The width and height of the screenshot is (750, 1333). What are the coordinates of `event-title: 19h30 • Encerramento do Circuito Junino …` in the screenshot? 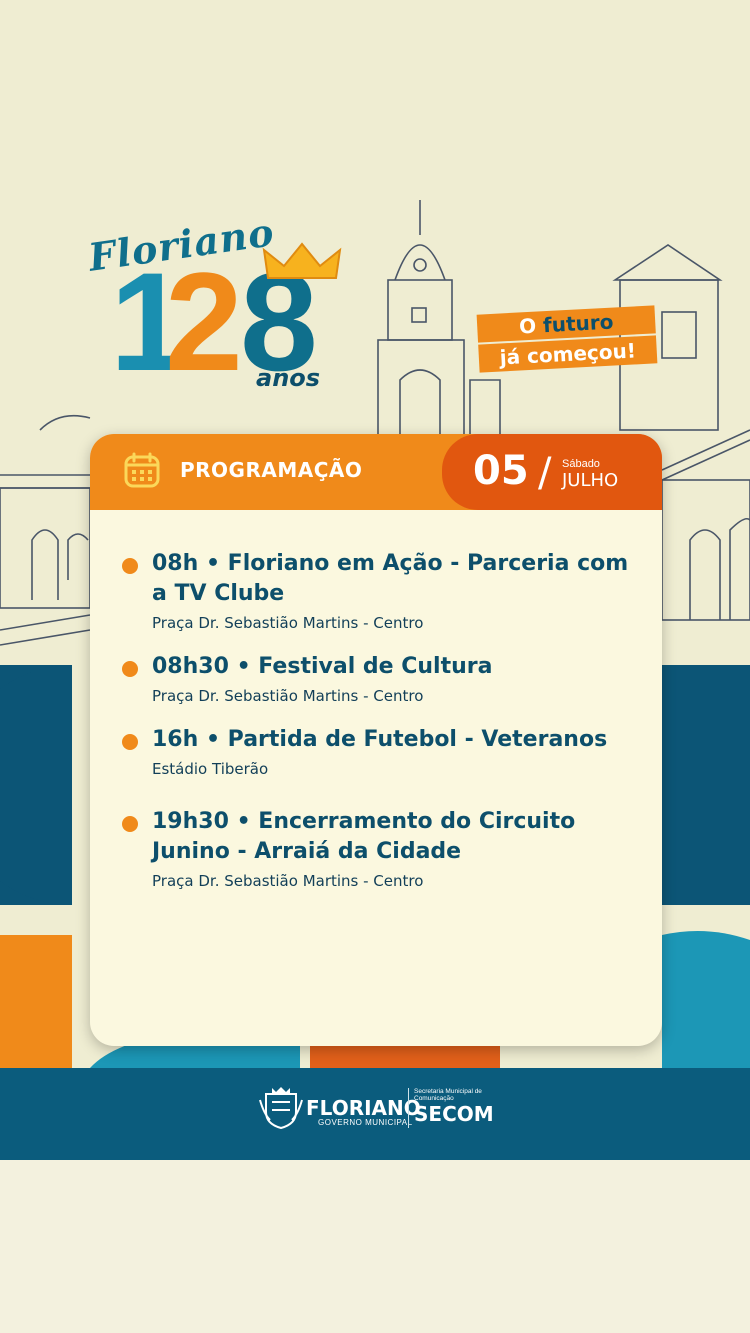 It's located at (392, 837).